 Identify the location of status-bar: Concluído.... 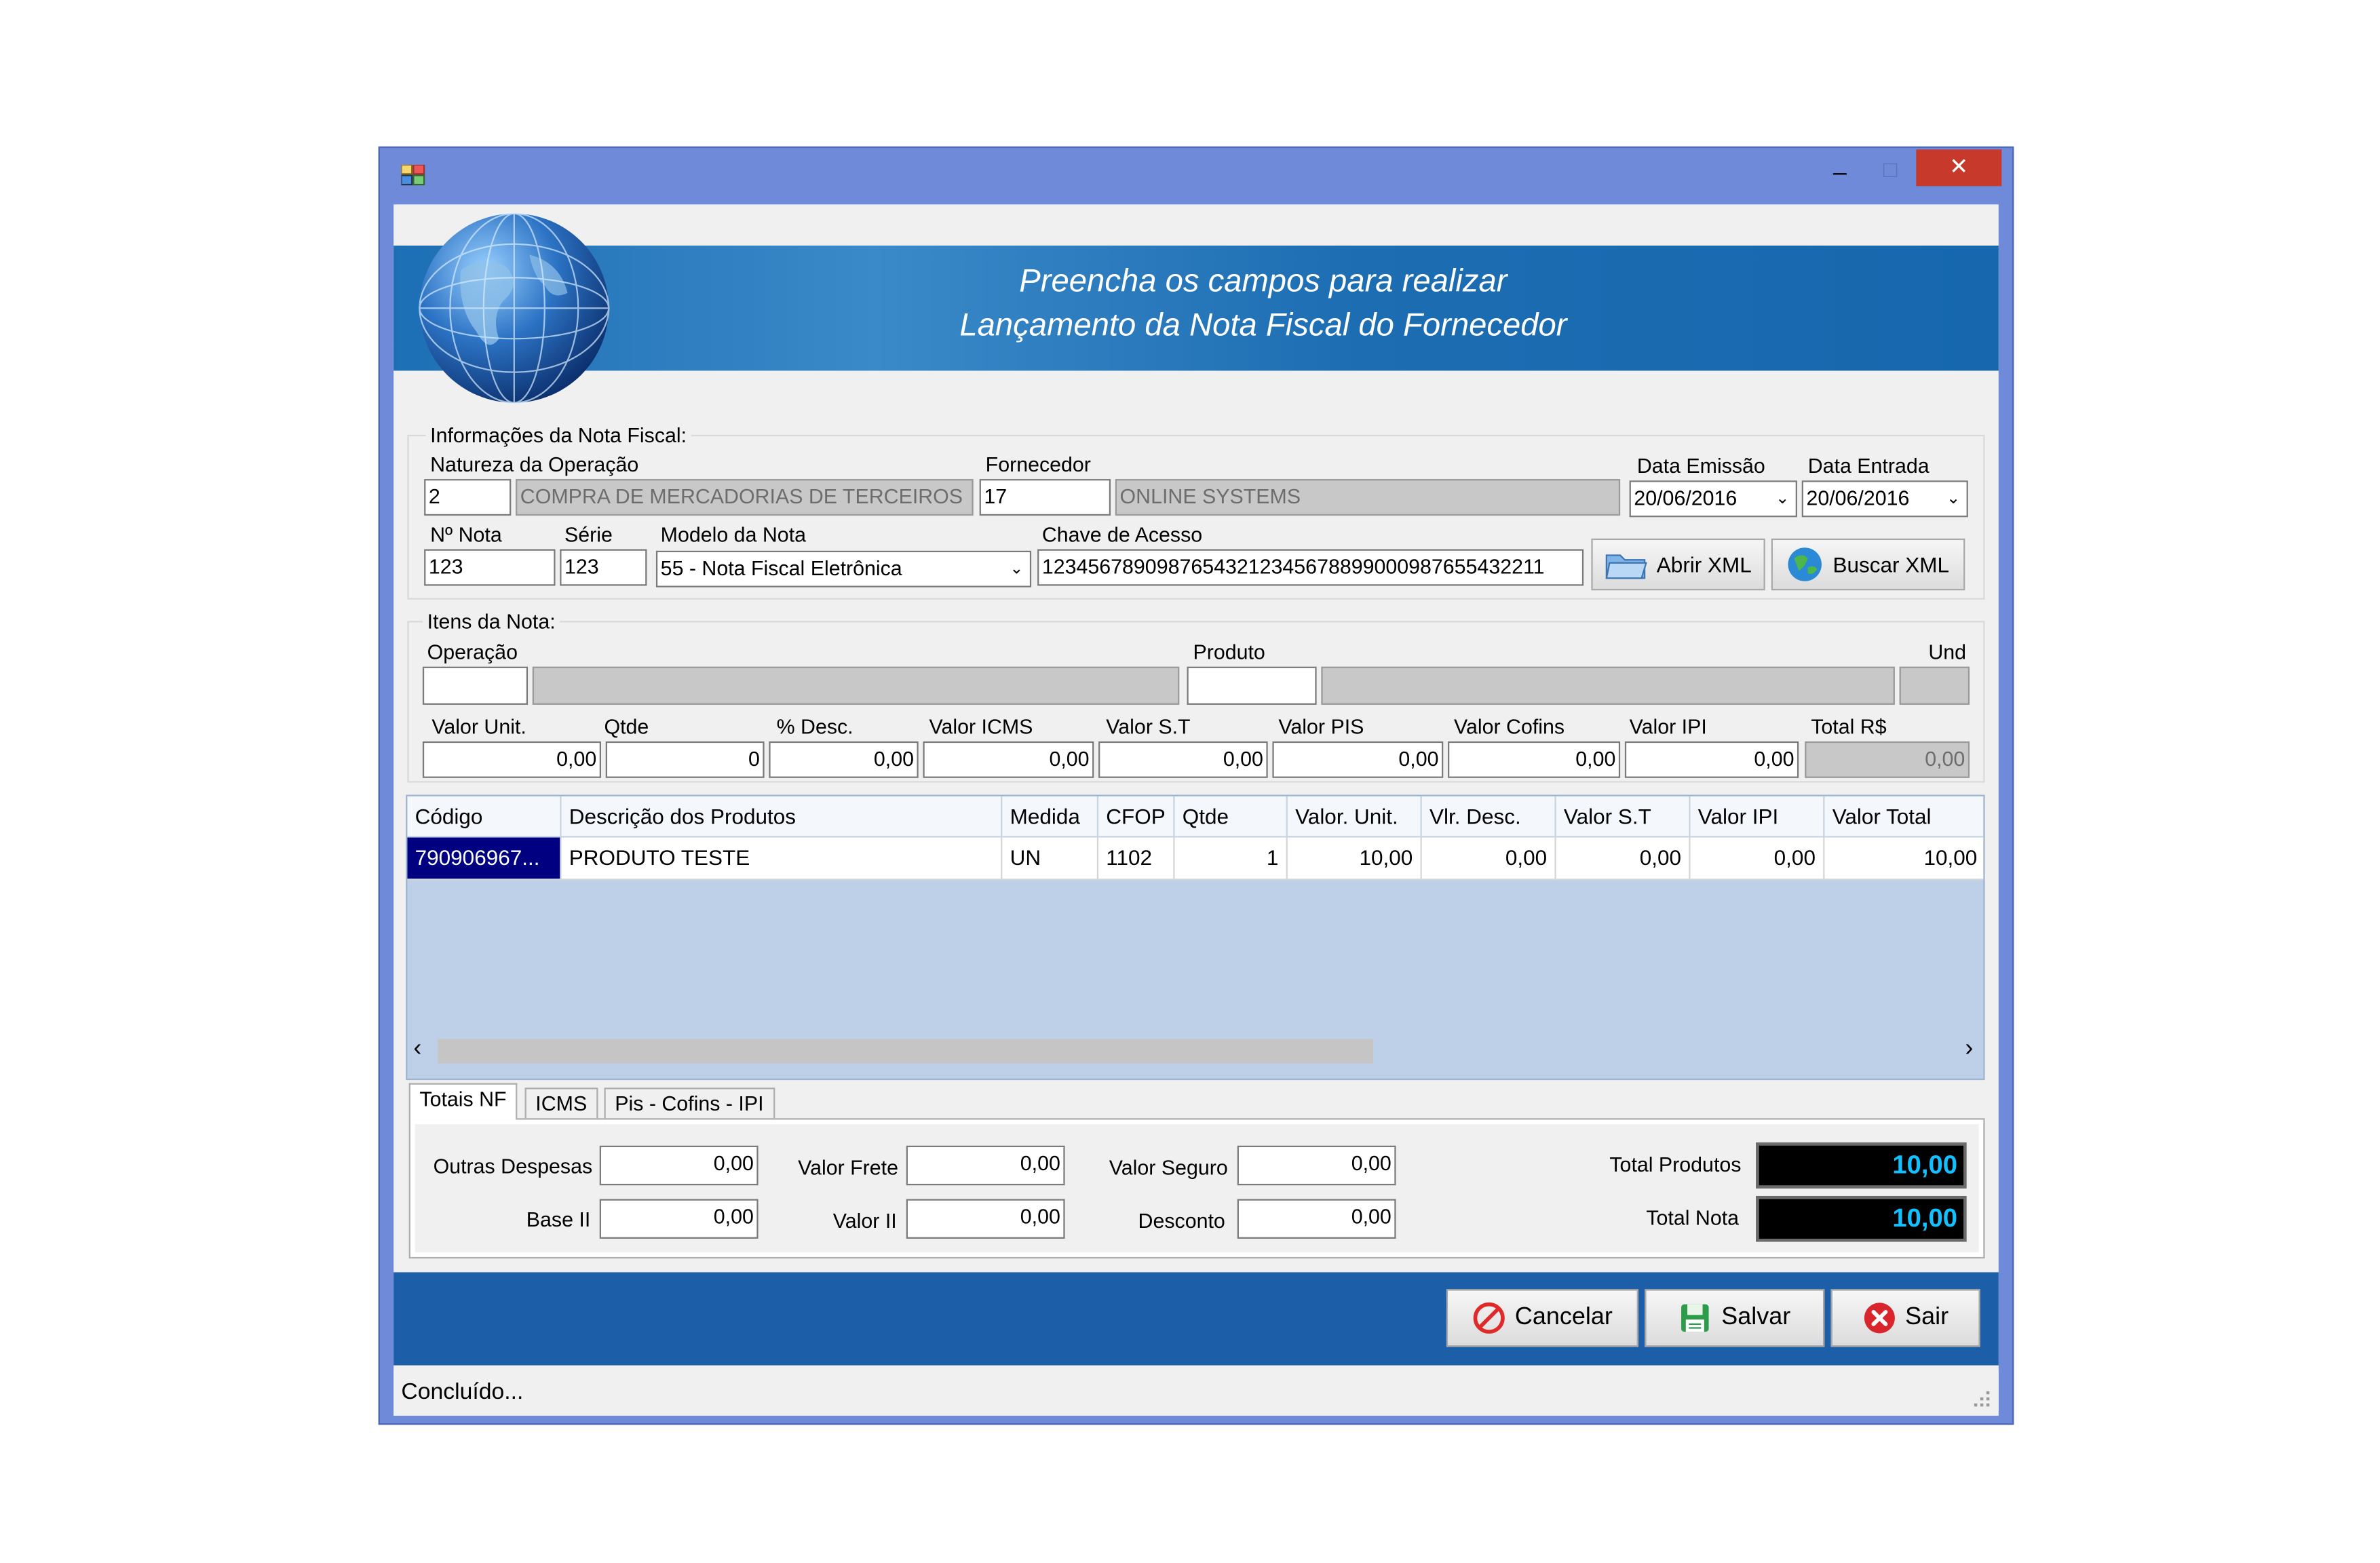
(1197, 1393).